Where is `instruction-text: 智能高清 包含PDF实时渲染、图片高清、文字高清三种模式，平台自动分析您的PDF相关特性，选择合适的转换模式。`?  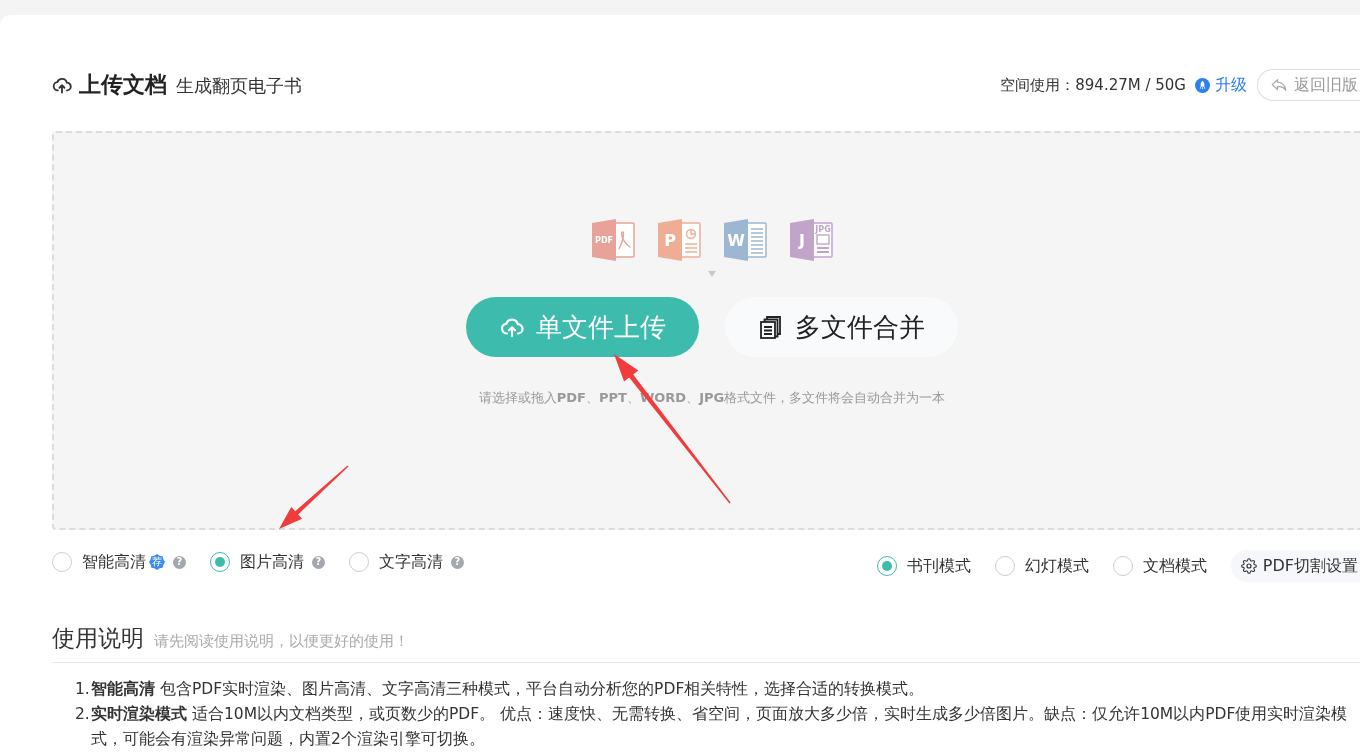
instruction-text: 智能高清 包含PDF实时渲染、图片高清、文字高清三种模式，平台自动分析您的PDF相关特性，选择合适的转换模式。 is located at coordinates (508, 689).